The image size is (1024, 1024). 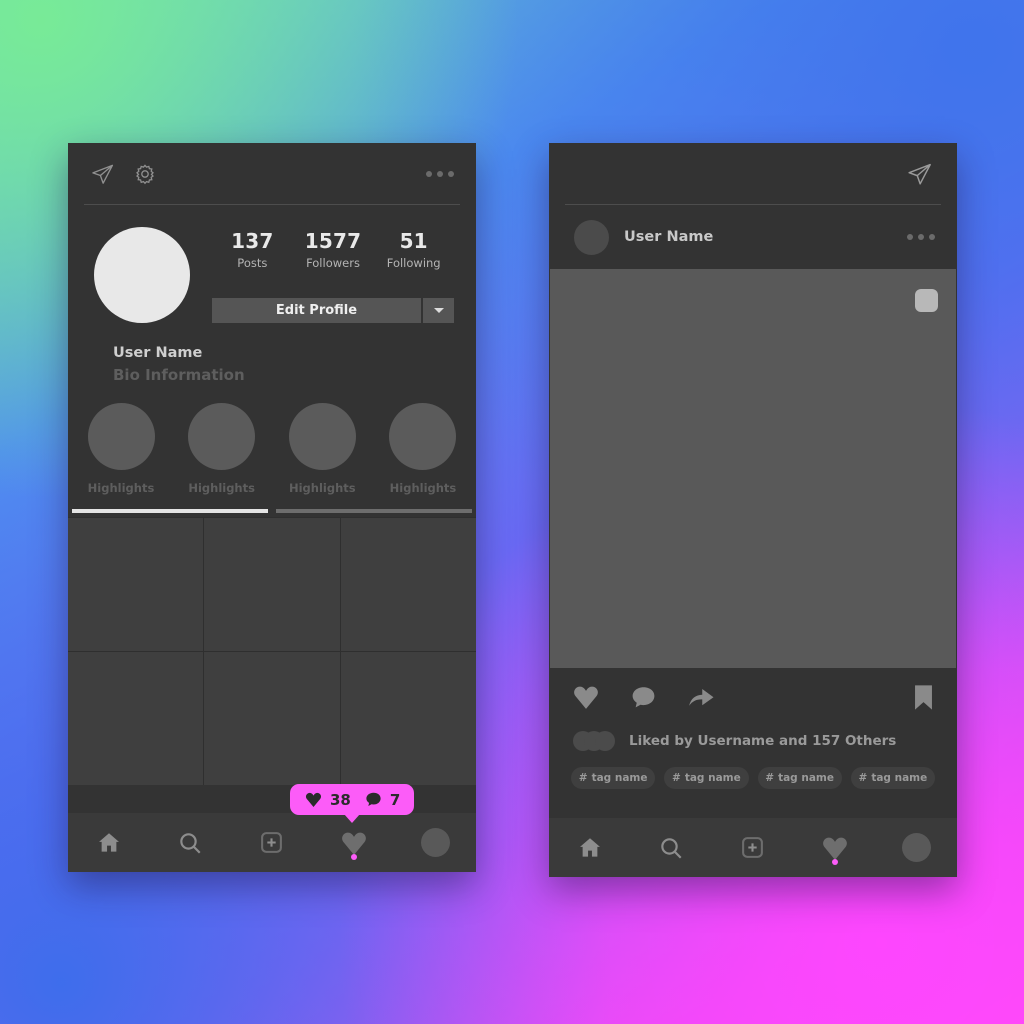 I want to click on post-author-row: User Name, so click(x=753, y=237).